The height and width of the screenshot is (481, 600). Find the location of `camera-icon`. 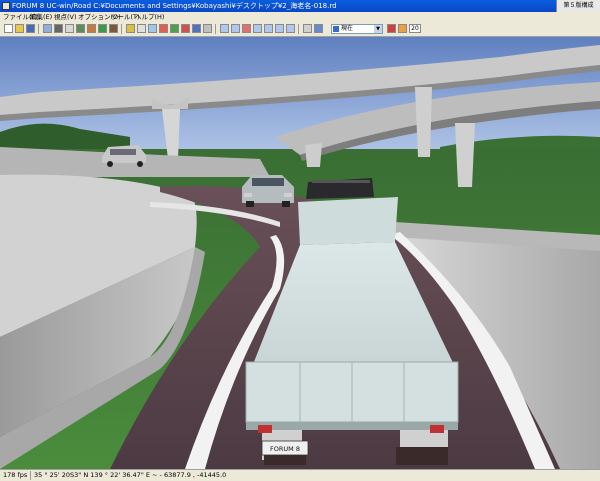

camera-icon is located at coordinates (141, 28).